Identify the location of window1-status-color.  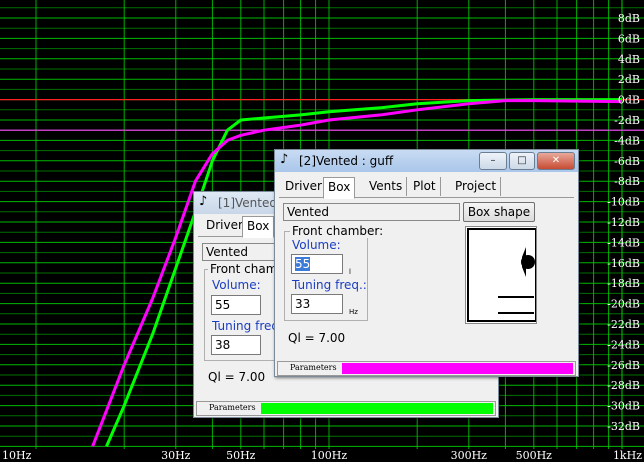
(377, 408).